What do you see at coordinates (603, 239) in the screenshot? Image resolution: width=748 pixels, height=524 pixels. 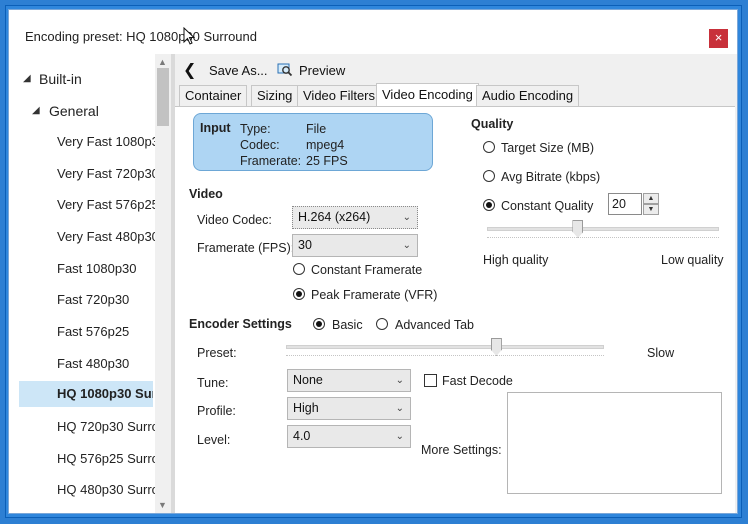 I see `quality-slider-ticks` at bounding box center [603, 239].